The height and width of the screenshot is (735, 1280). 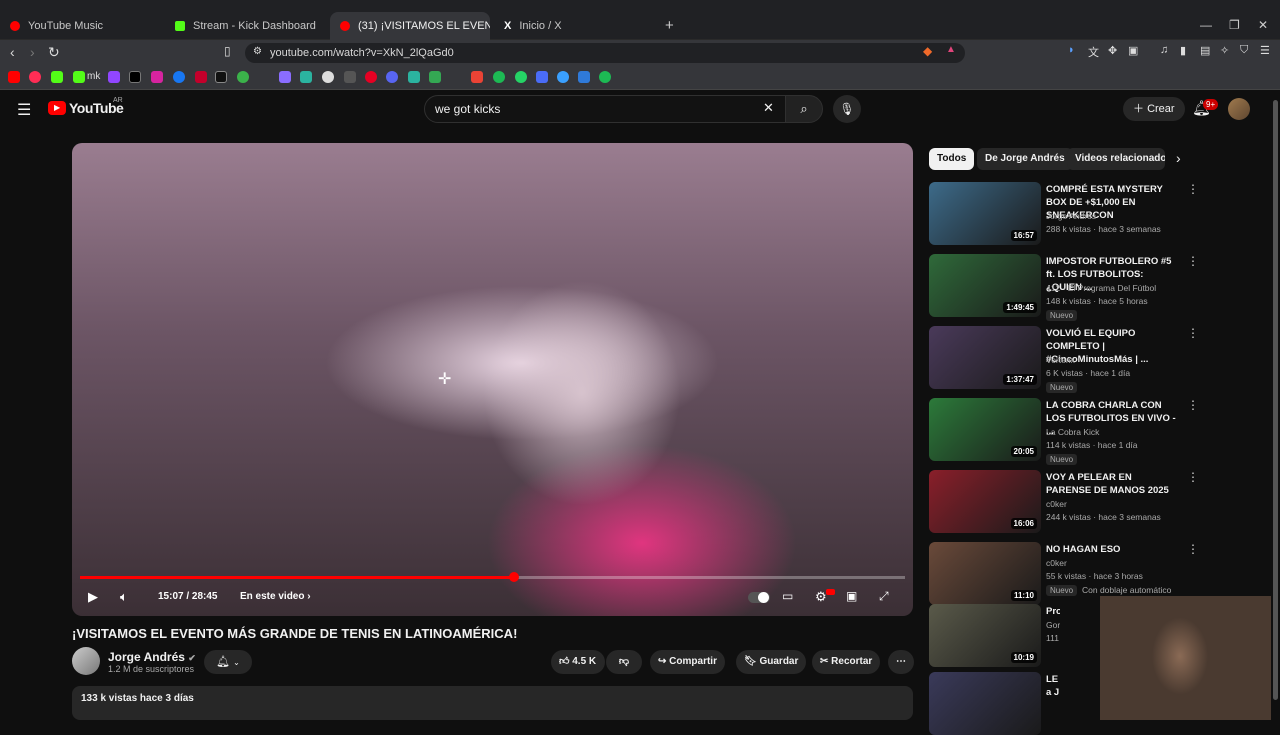 I want to click on dislike-button: 👎︎, so click(x=624, y=662).